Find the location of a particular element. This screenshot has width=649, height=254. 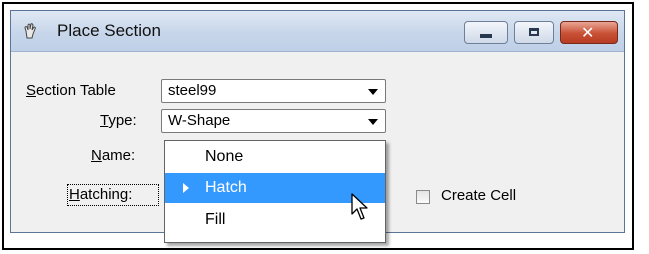

hatching-mnemonic: H is located at coordinates (74, 194).